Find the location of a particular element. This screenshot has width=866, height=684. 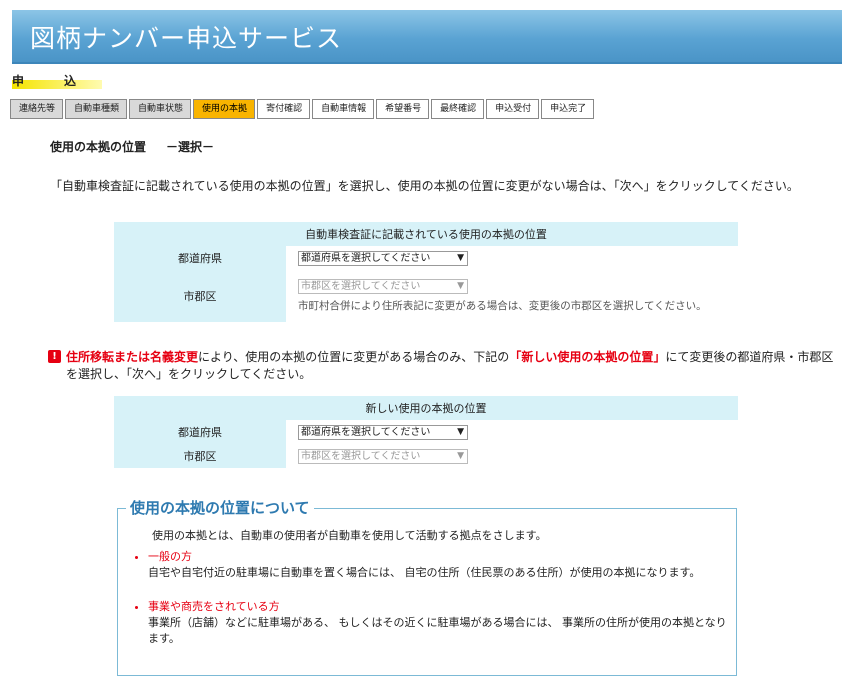

step-2: 自動車種類 is located at coordinates (96, 109).